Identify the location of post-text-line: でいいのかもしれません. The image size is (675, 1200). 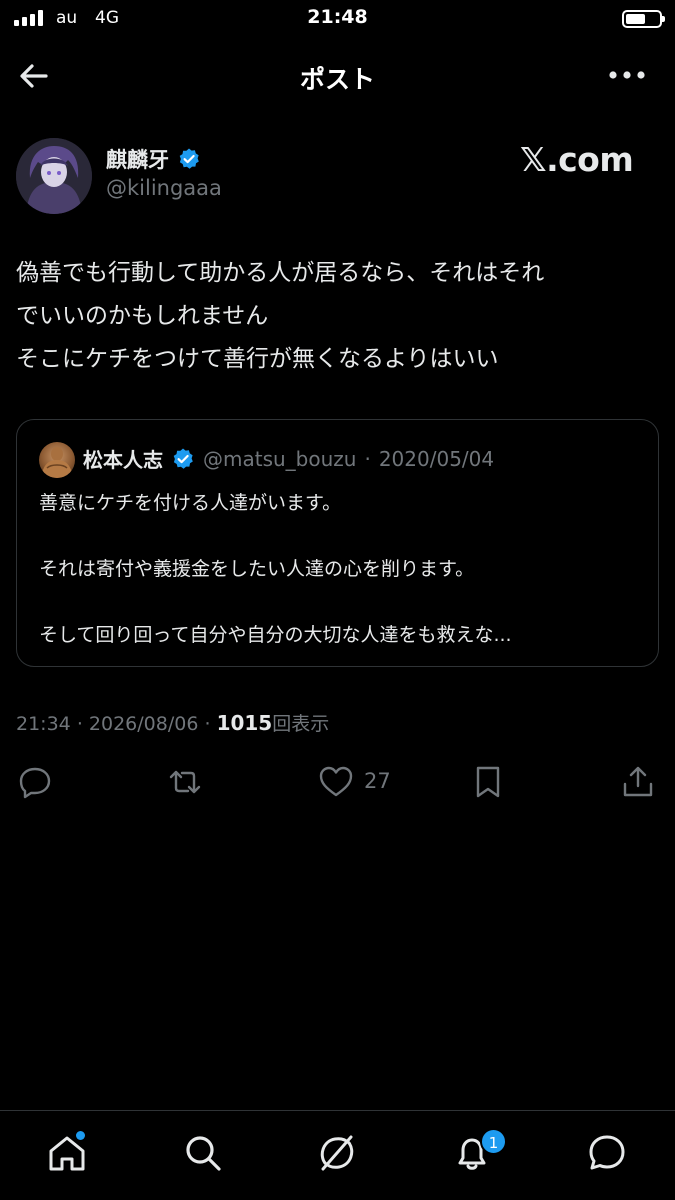
(142, 316).